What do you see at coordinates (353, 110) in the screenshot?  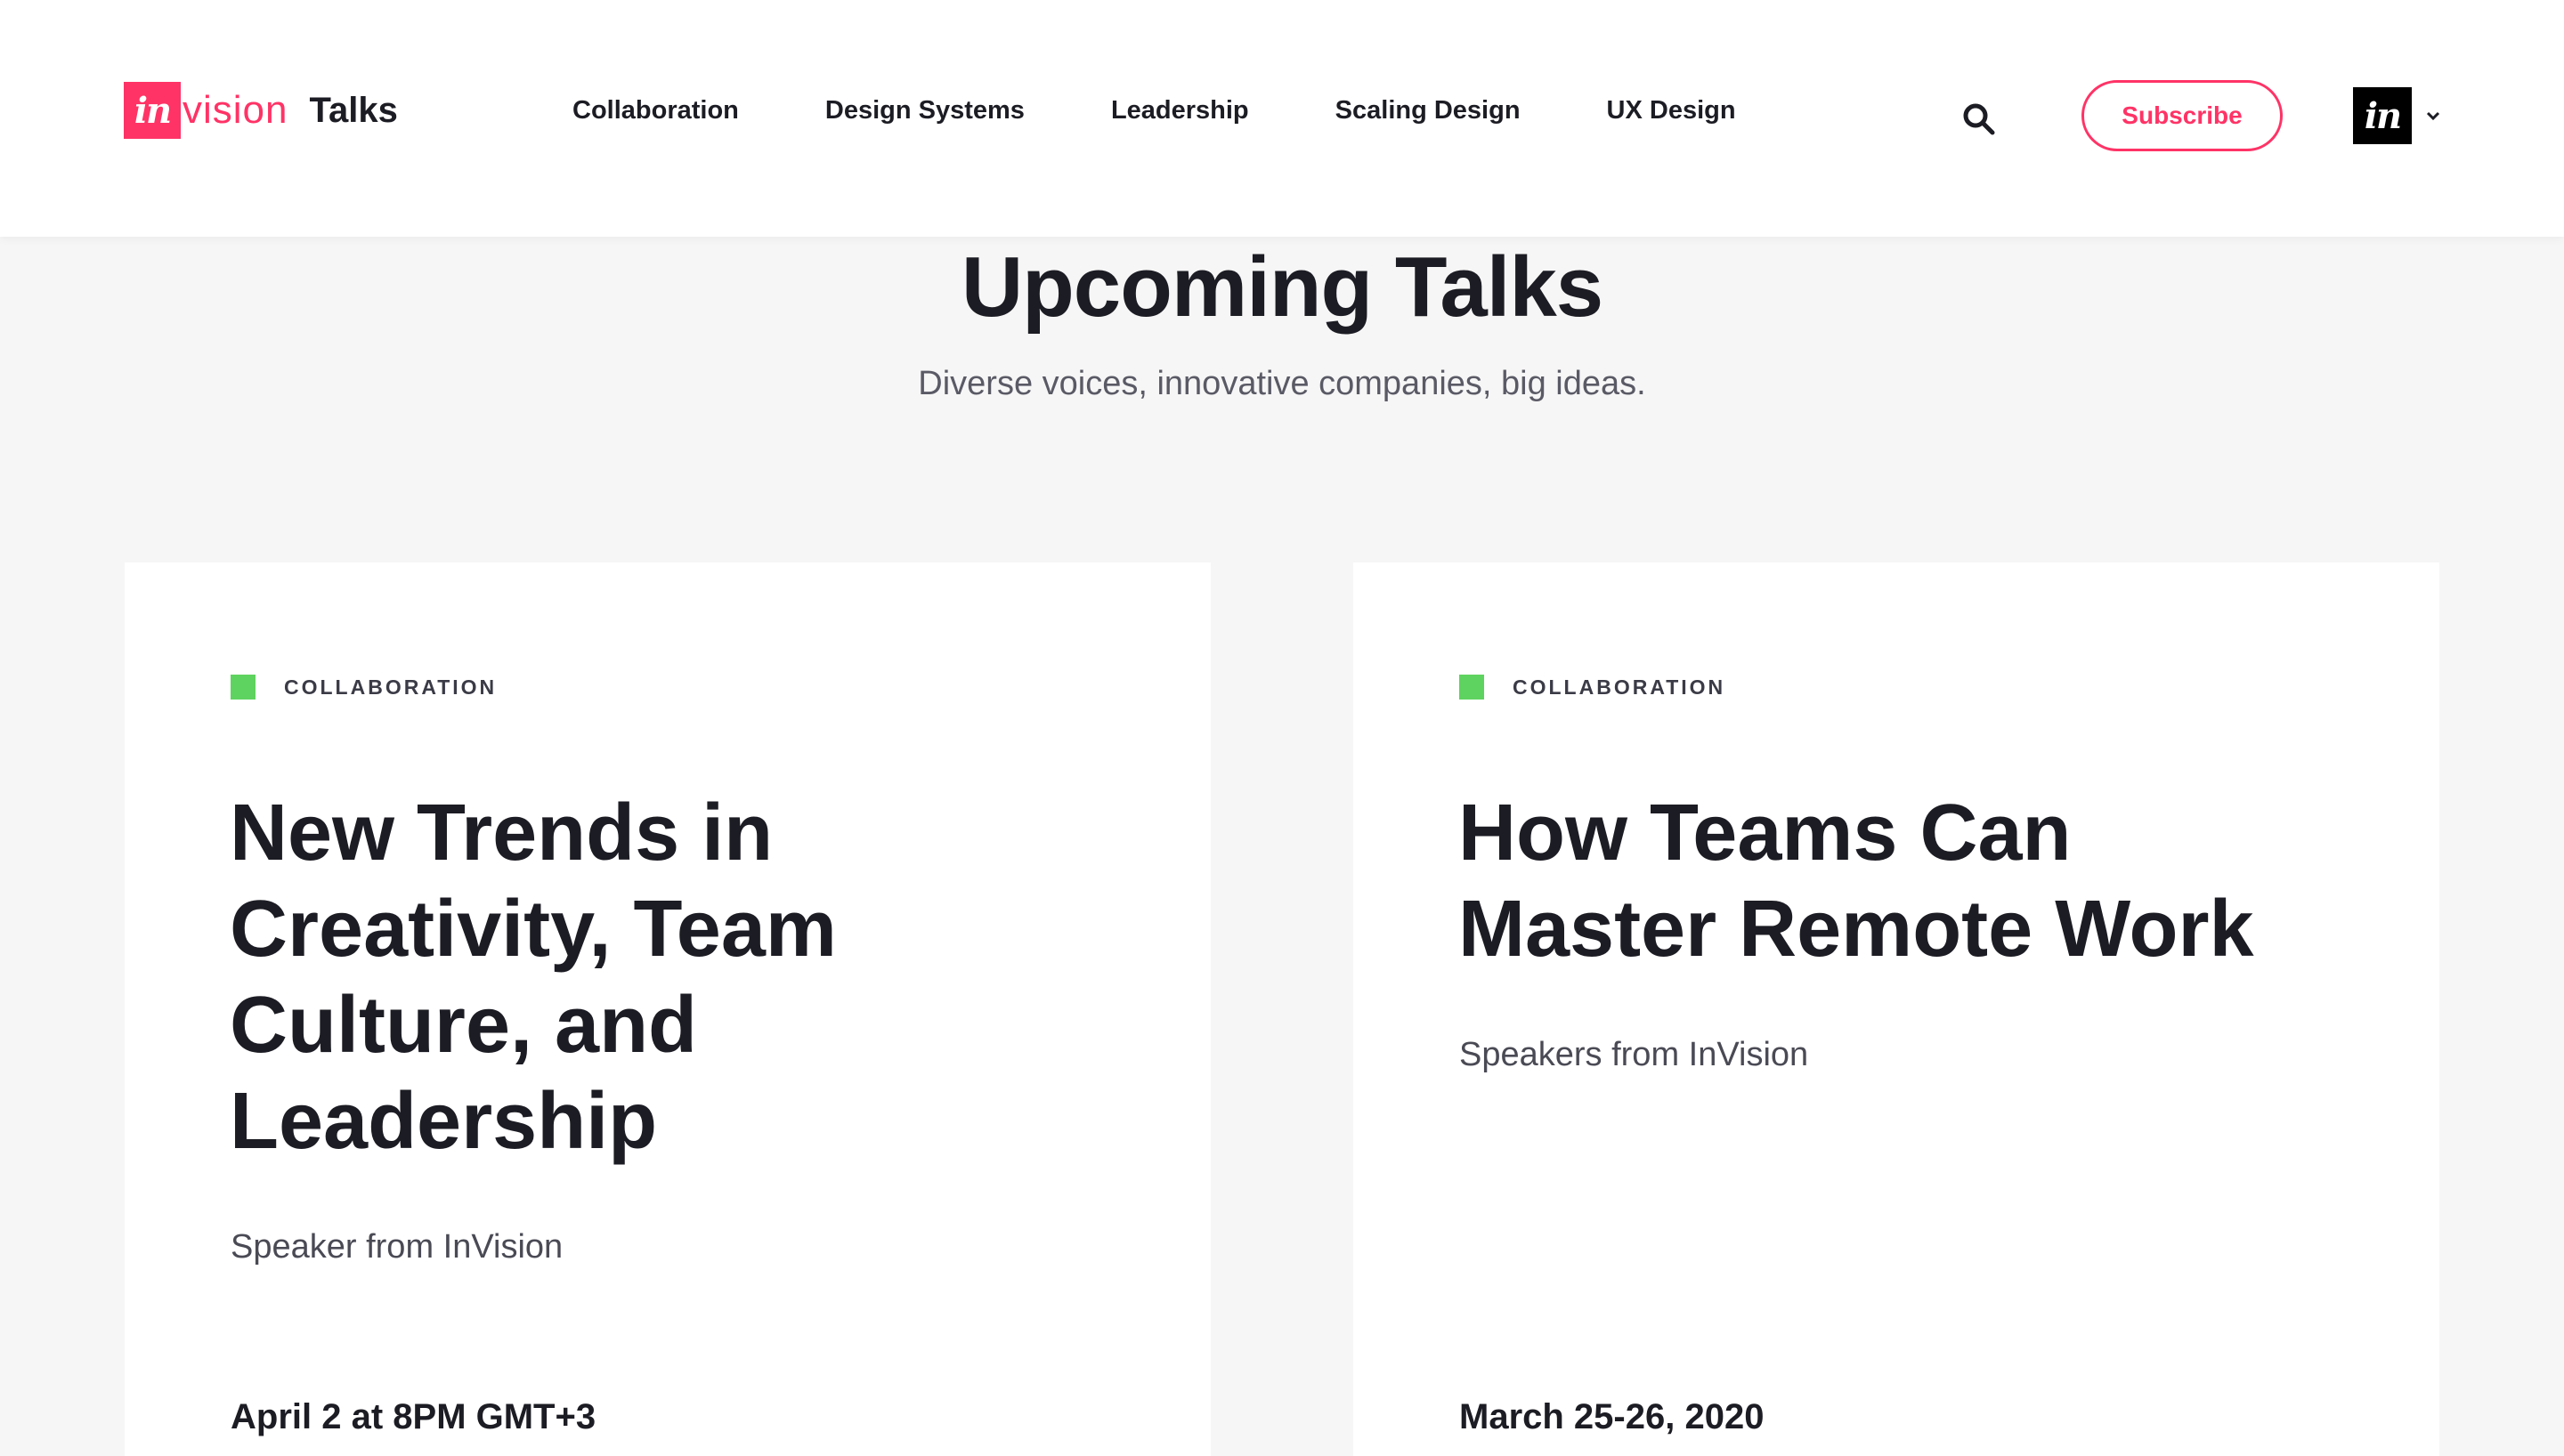 I see `talks-label: Talks` at bounding box center [353, 110].